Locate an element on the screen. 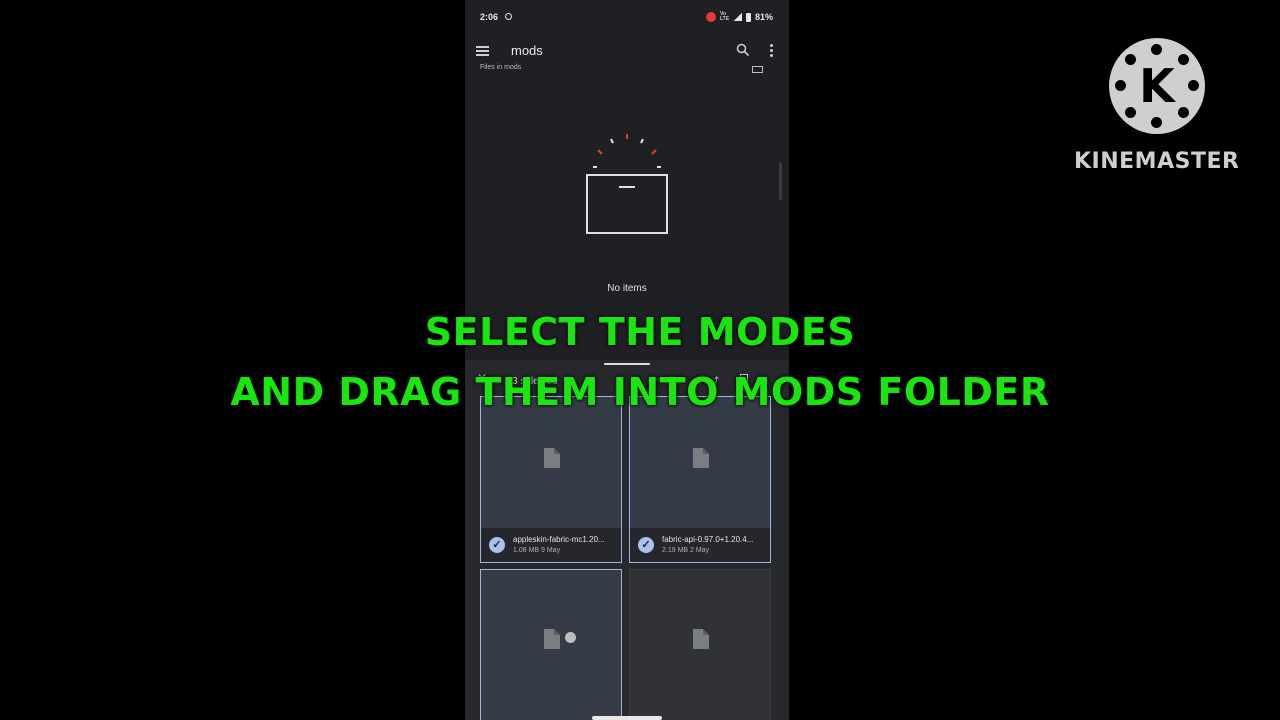  status-record-icon is located at coordinates (508, 16).